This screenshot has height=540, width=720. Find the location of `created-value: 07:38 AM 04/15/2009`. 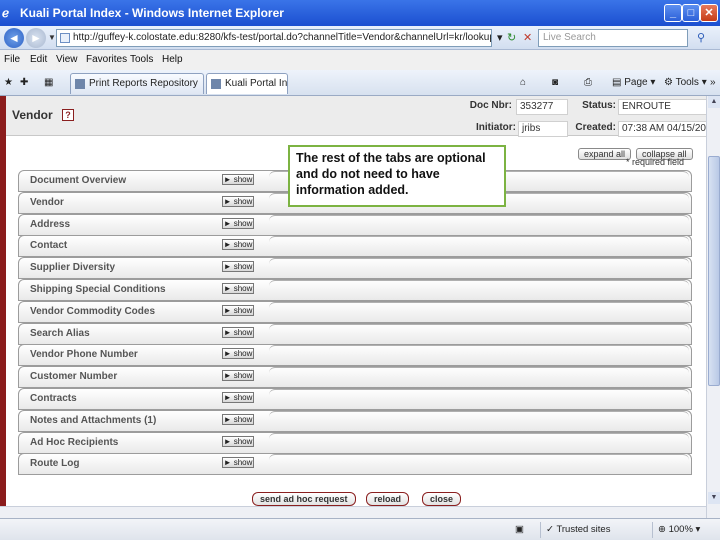

created-value: 07:38 AM 04/15/2009 is located at coordinates (667, 129).